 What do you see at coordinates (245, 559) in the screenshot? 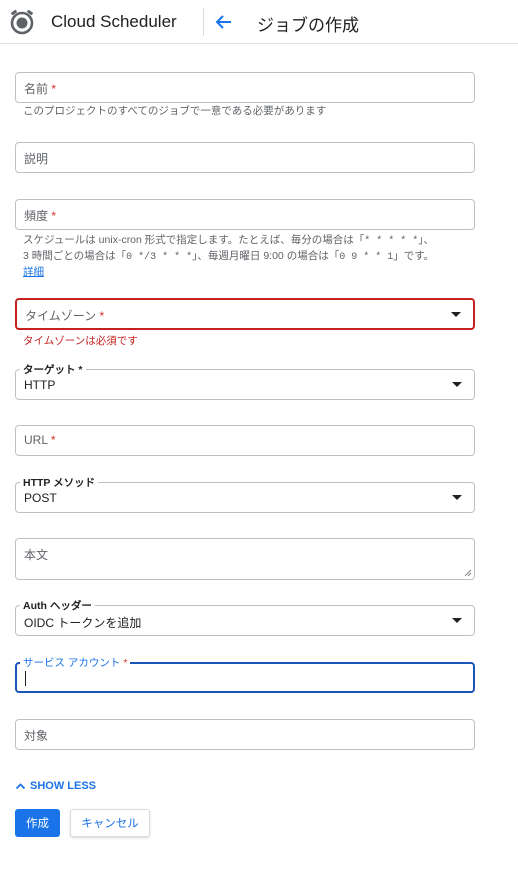
I see `body-textarea: 本文` at bounding box center [245, 559].